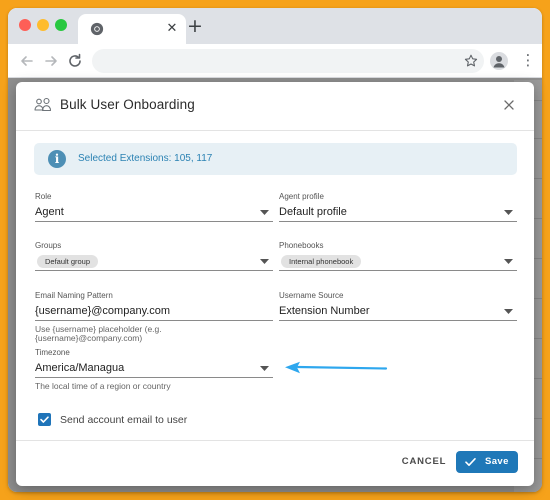 This screenshot has width=550, height=500. I want to click on selected-extensions-text: Selected Extensions: 105, 117, so click(145, 158).